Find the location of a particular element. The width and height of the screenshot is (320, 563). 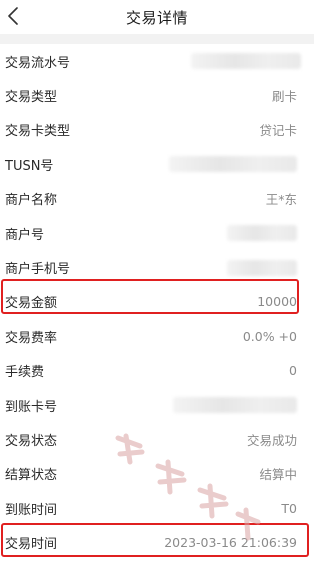

row-service-fee: 手续费 0 is located at coordinates (157, 371).